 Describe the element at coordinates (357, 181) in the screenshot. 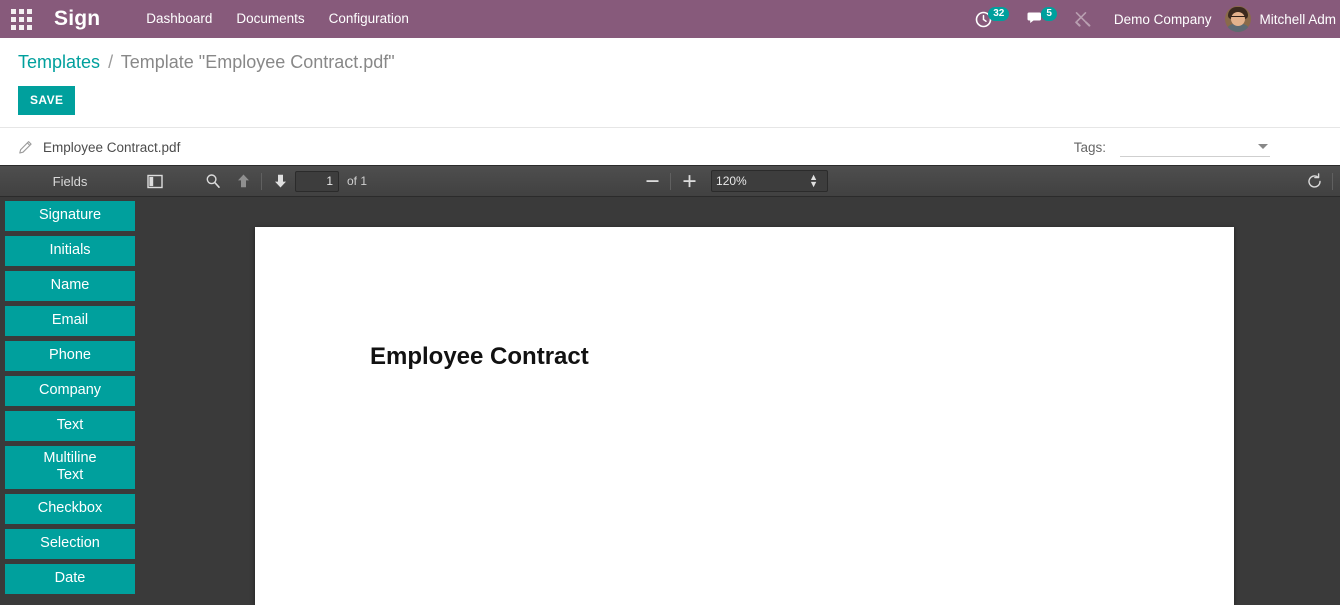

I see `page-count-label: of 1` at that location.